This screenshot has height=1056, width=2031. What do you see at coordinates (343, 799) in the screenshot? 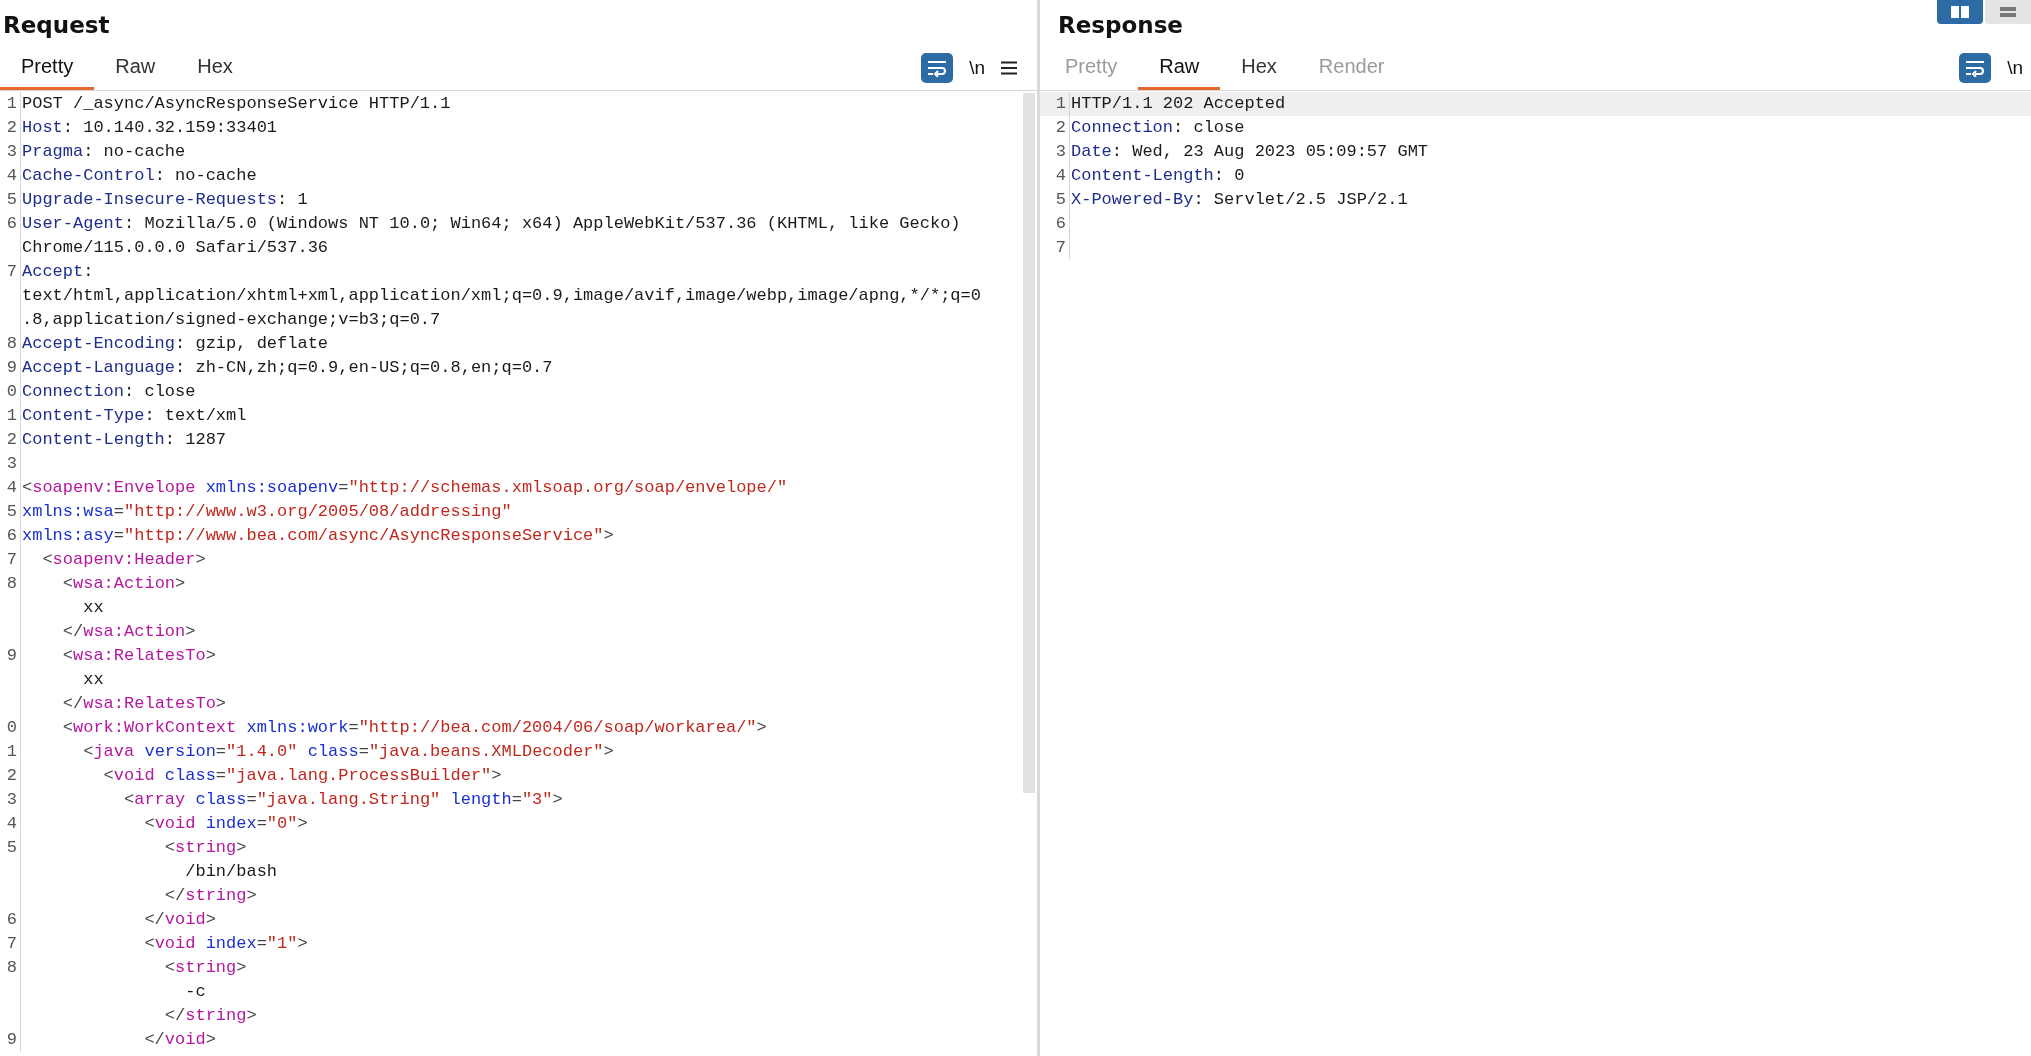
I see `code-line: <array class="java.lang.String" length="3">` at bounding box center [343, 799].